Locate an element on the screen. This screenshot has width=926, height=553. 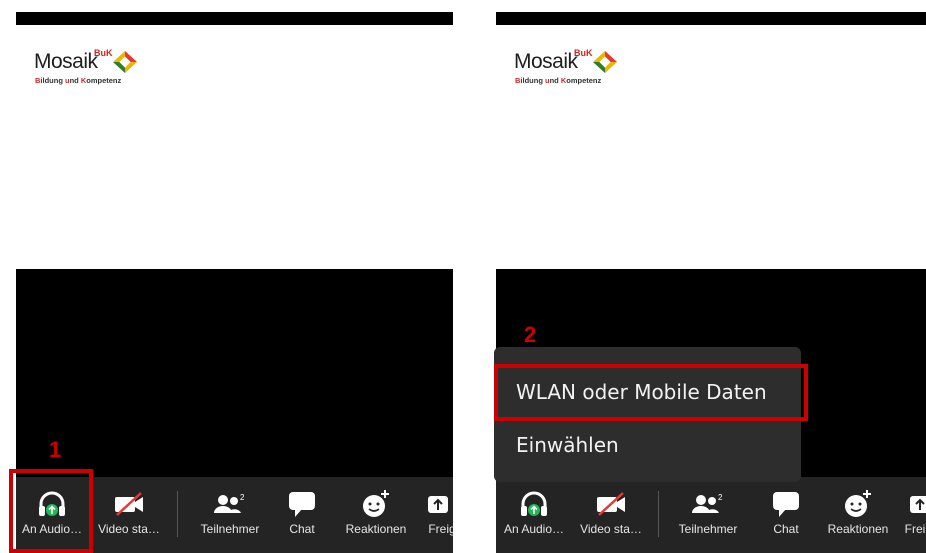
headphones-icon is located at coordinates (534, 504).